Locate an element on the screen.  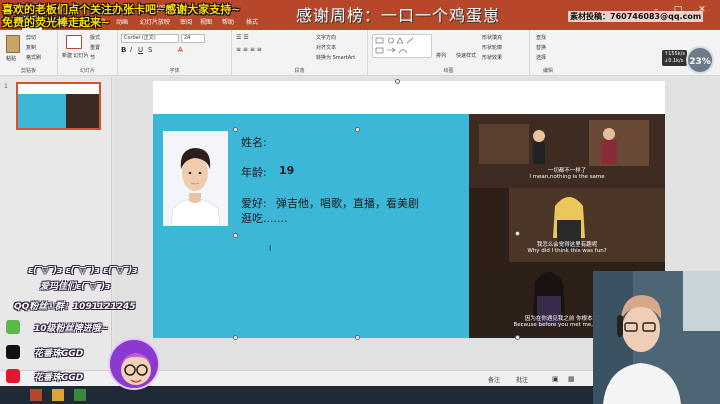
tab-animations: 动画 is located at coordinates (122, 21).